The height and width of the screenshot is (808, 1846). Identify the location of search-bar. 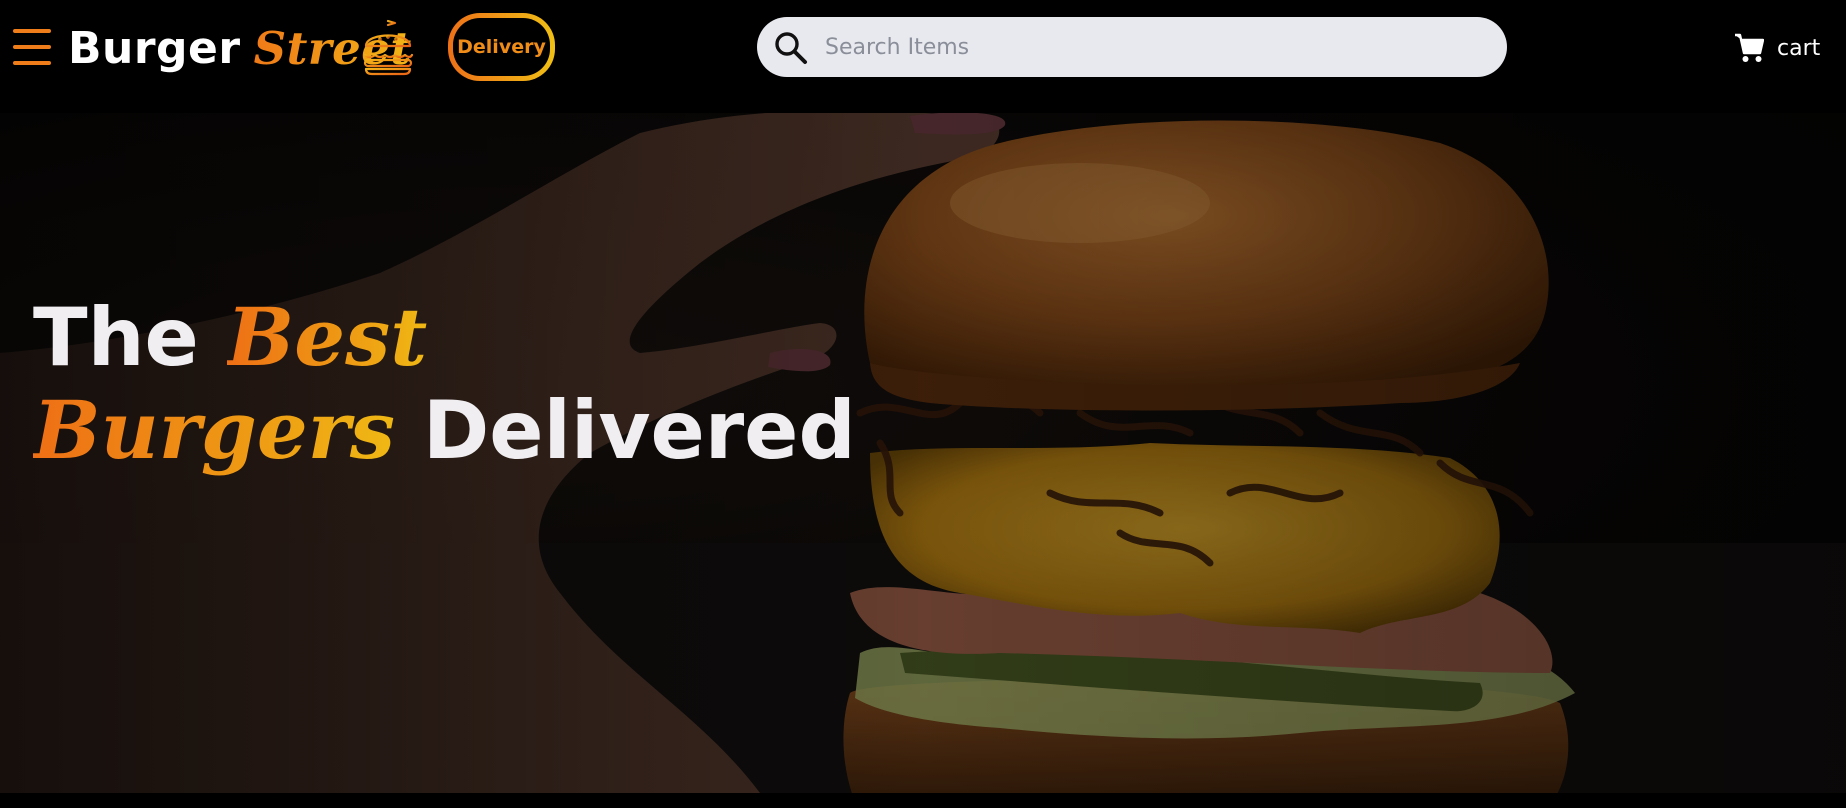
(1132, 47).